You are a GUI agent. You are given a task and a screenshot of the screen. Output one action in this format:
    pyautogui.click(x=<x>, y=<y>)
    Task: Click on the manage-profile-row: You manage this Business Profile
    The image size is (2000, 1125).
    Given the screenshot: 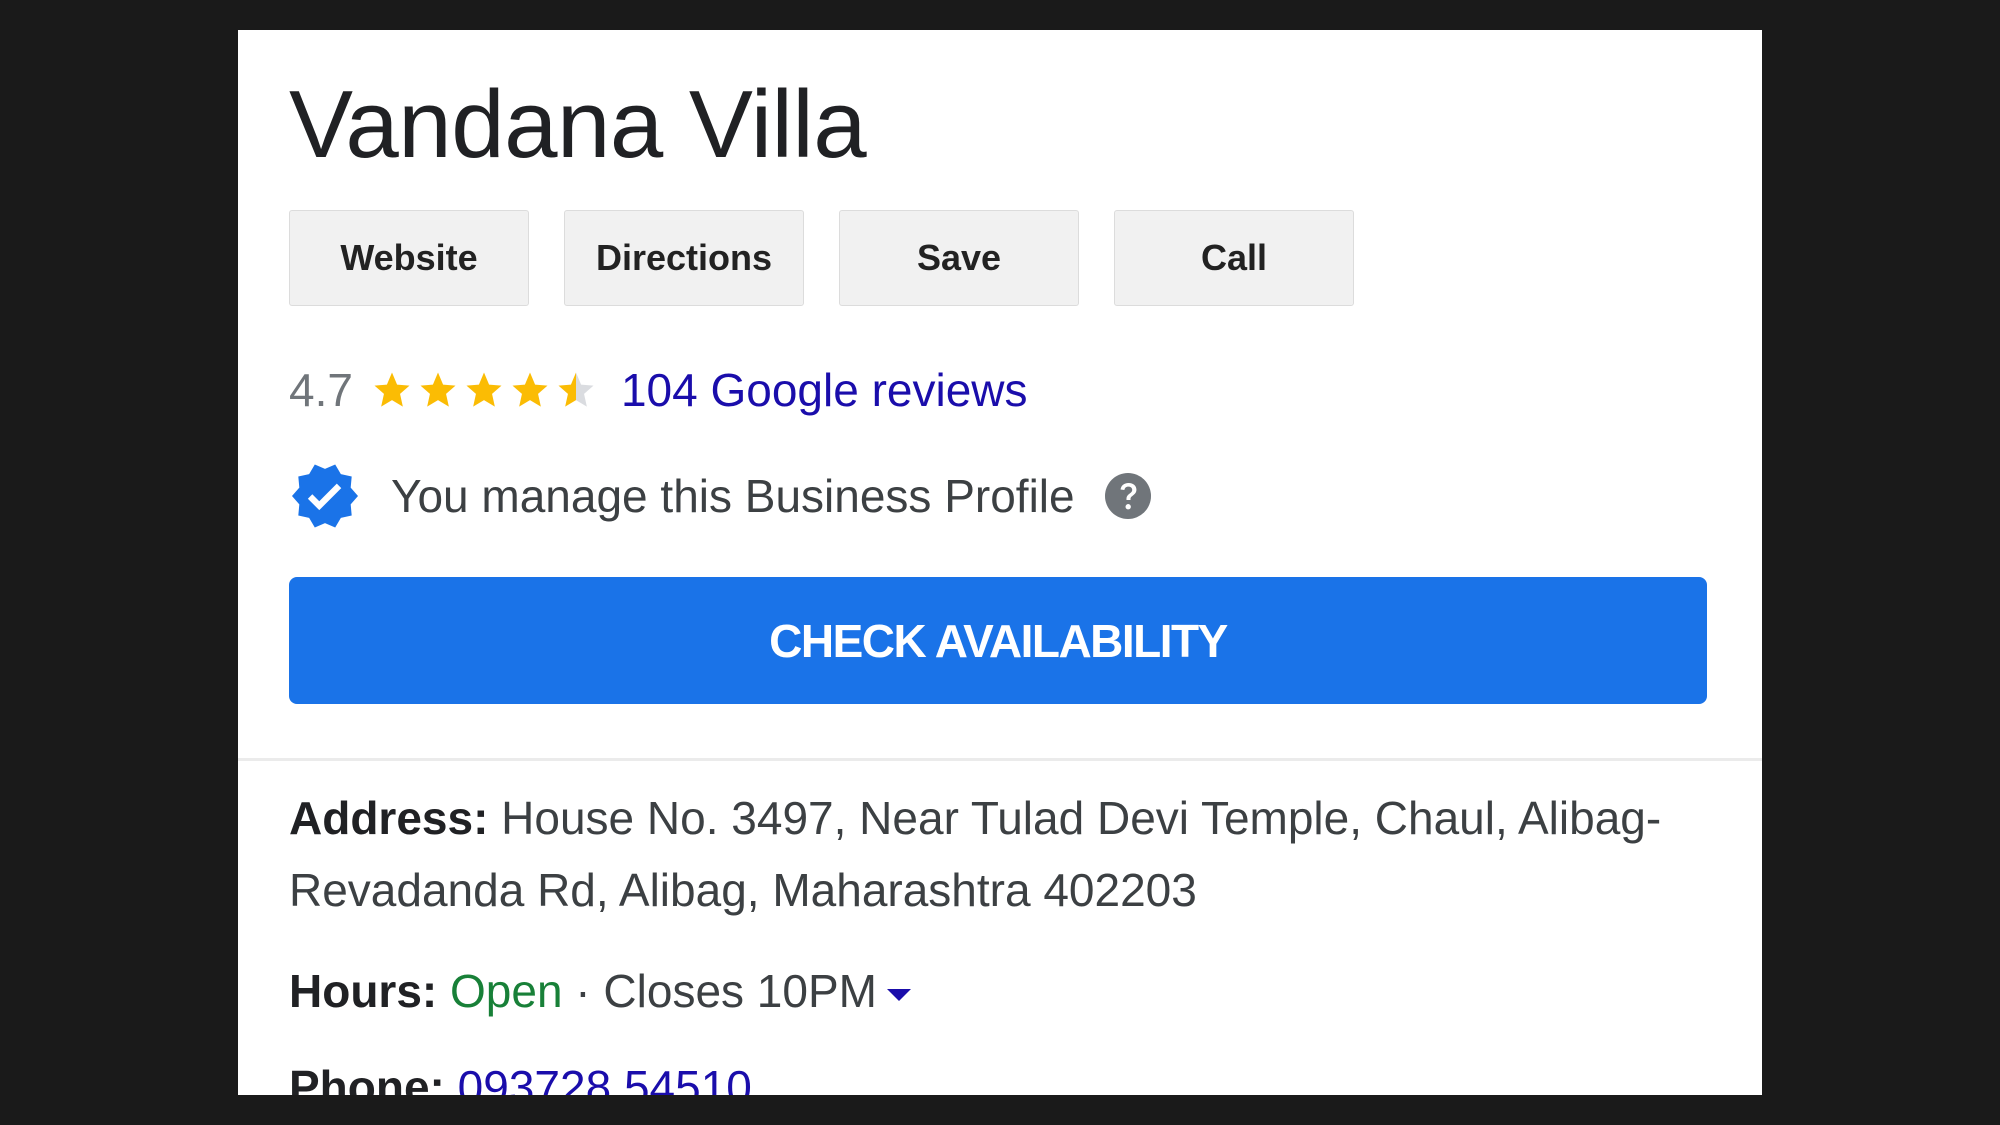 What is the action you would take?
    pyautogui.click(x=720, y=496)
    